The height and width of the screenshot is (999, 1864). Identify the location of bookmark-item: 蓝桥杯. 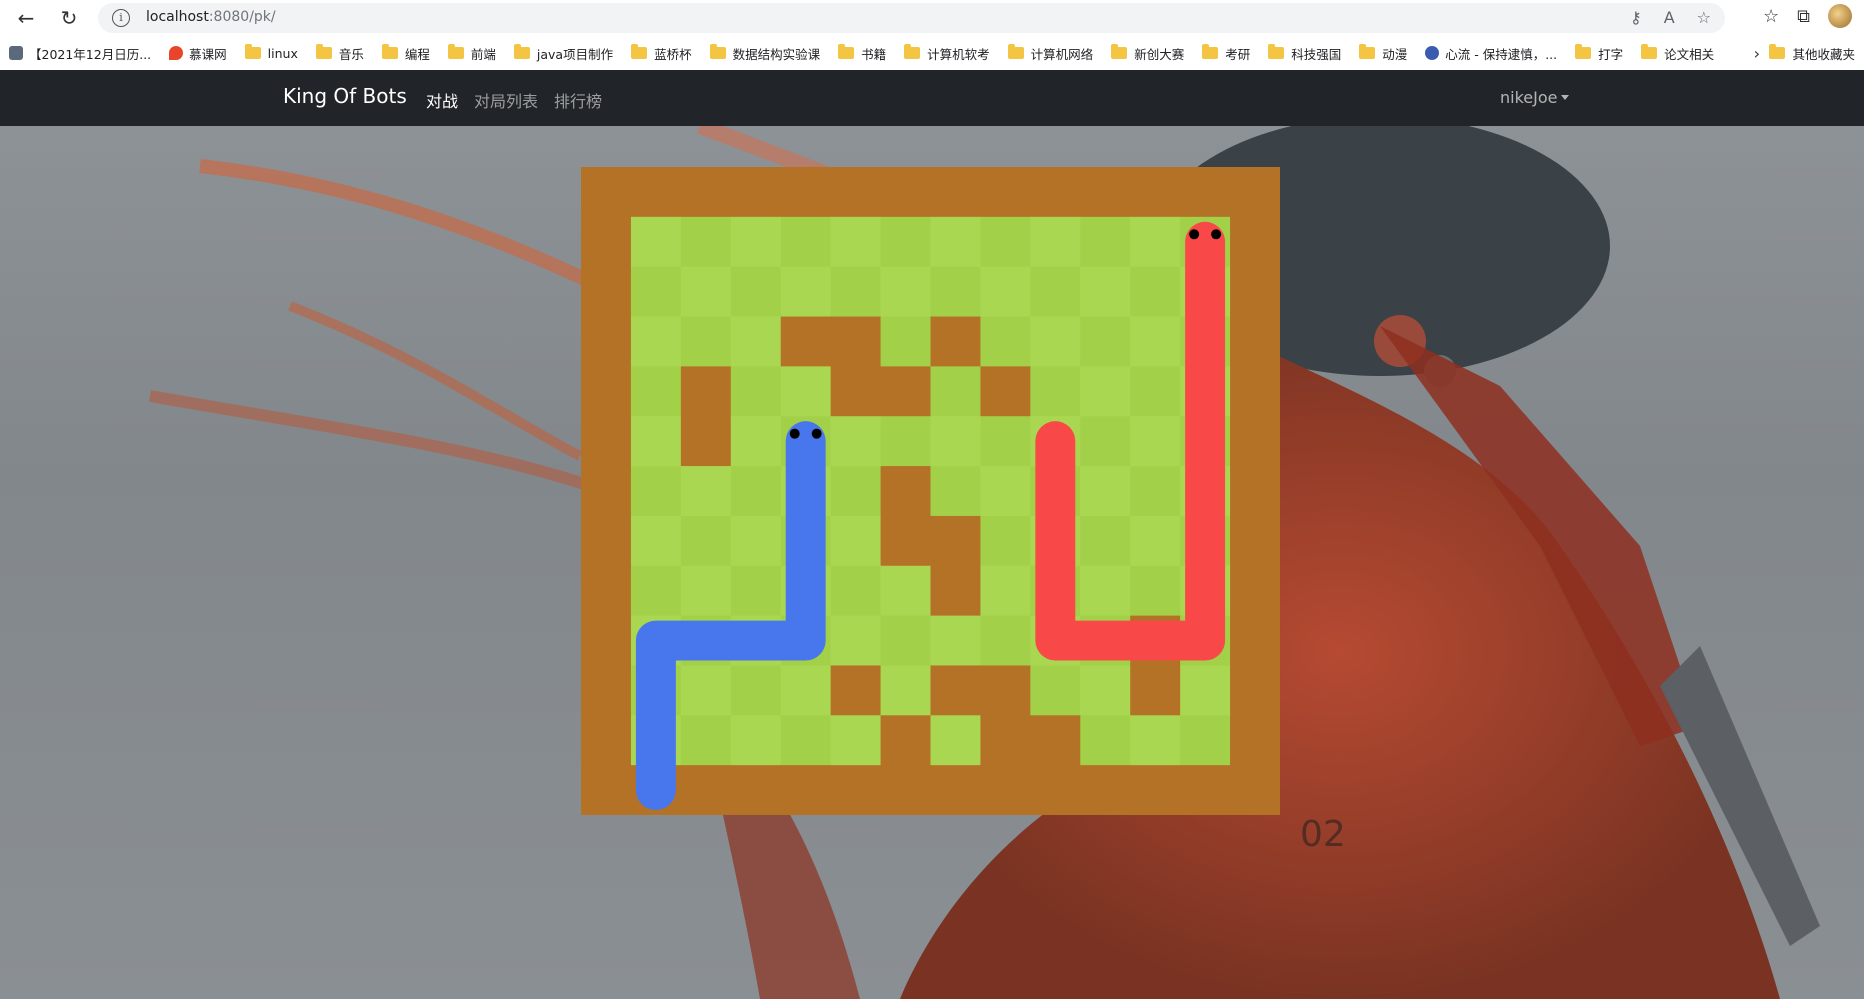
(661, 53).